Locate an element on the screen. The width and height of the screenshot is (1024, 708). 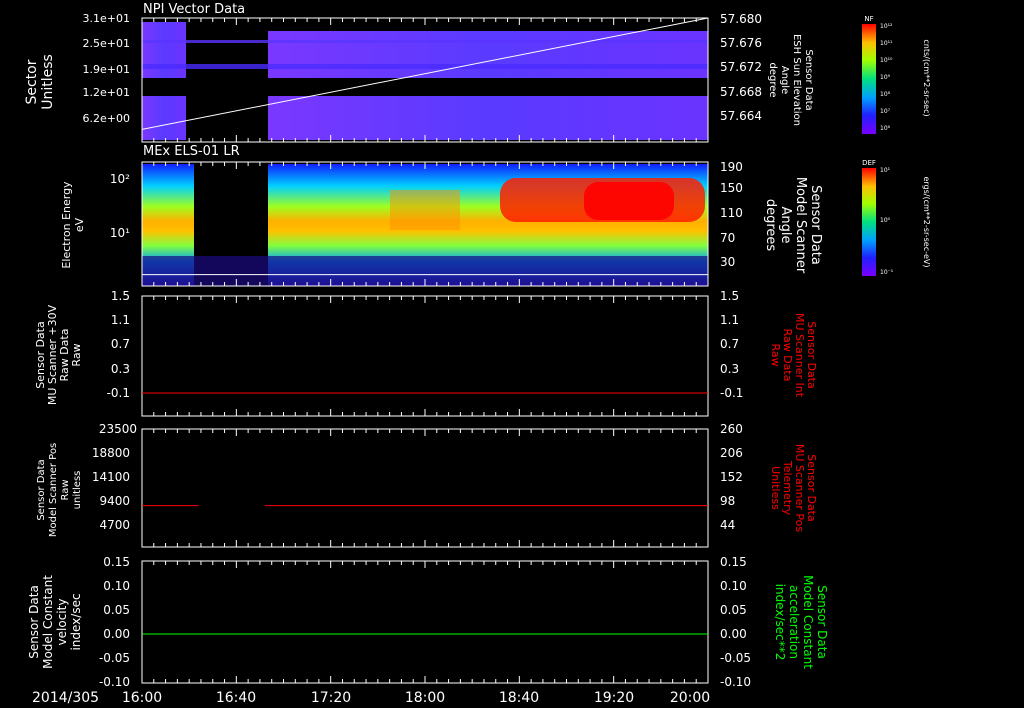
svg-text: unitless is located at coordinates (77, 490).